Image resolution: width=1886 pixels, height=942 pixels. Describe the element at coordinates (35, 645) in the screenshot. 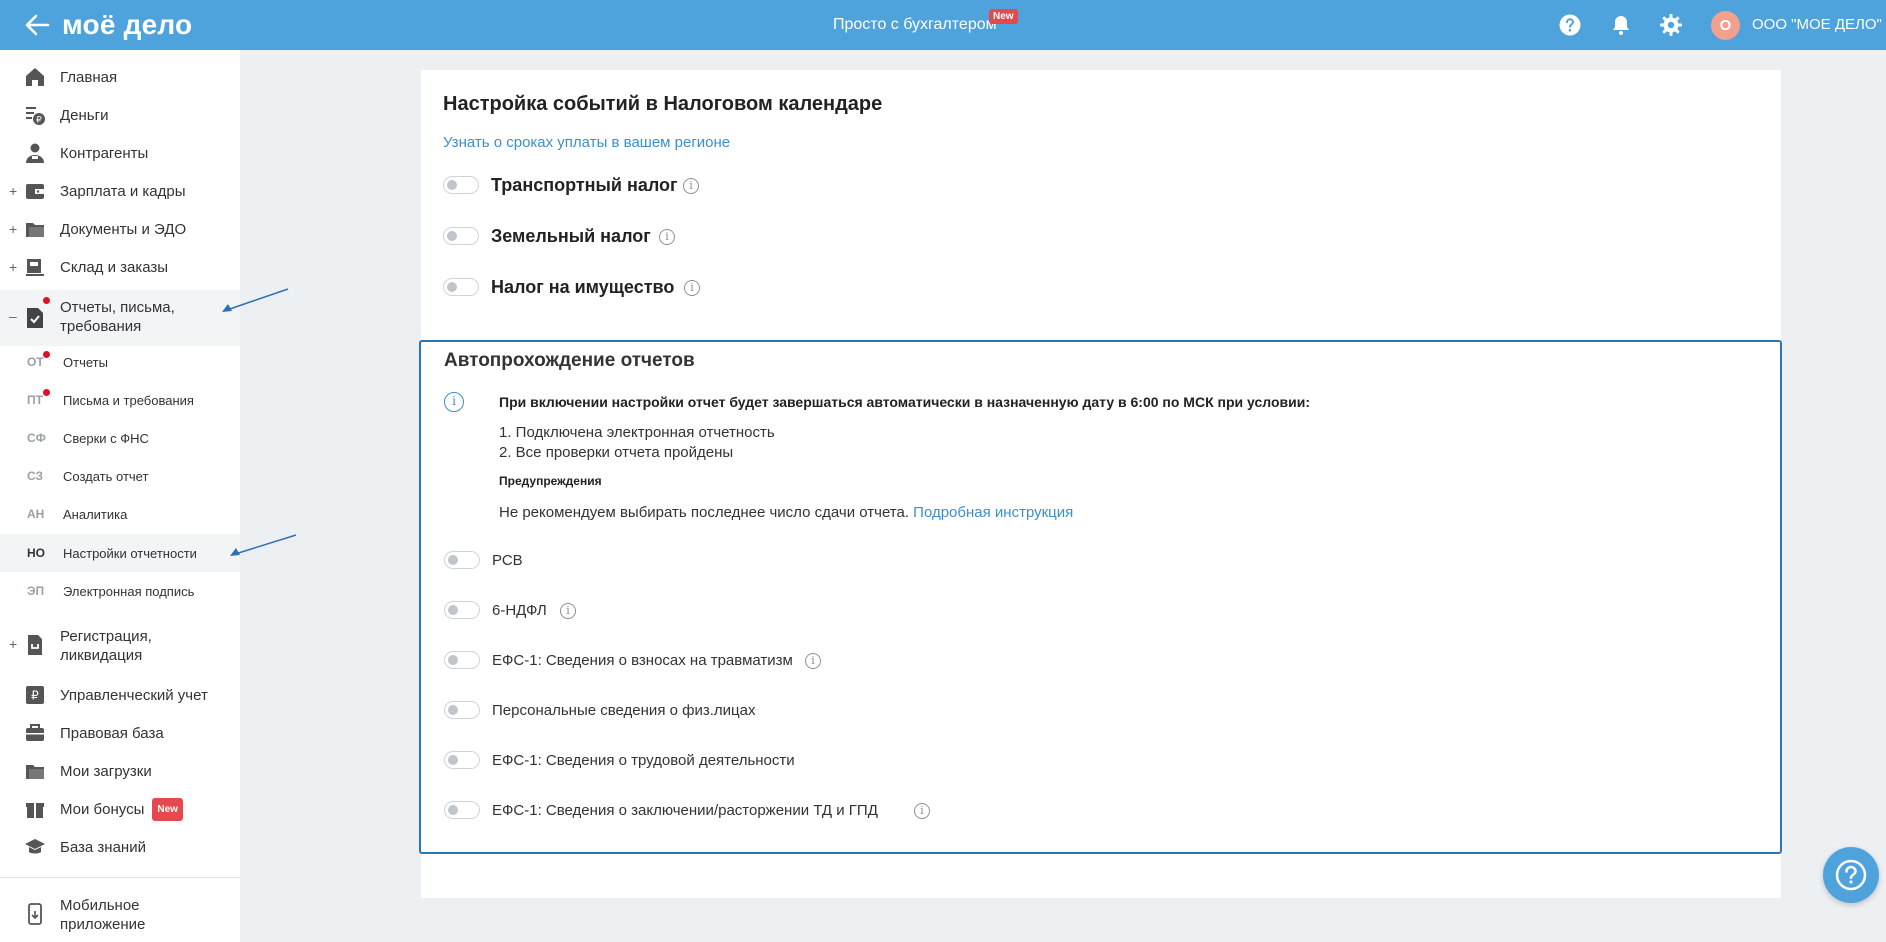

I see `registration-icon` at that location.